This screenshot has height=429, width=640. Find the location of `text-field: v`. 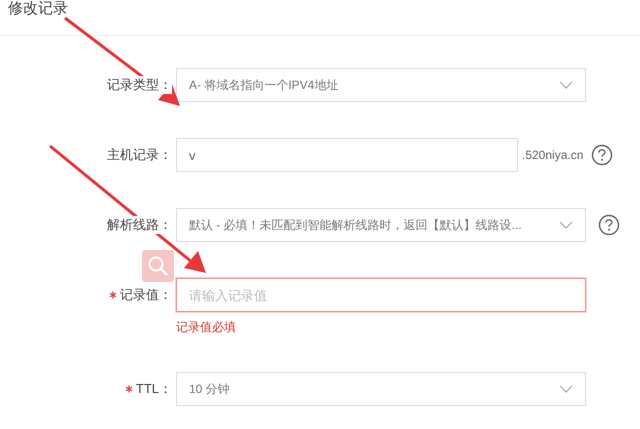

text-field: v is located at coordinates (347, 155).